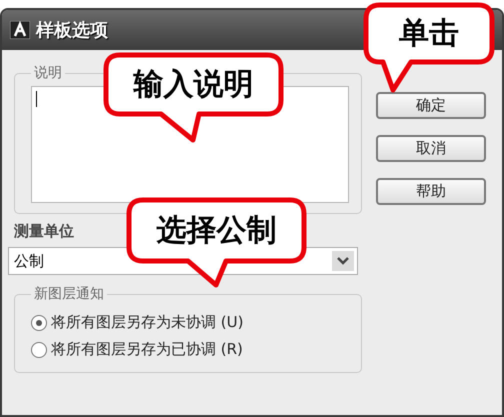 Image resolution: width=504 pixels, height=417 pixels. Describe the element at coordinates (190, 349) in the screenshot. I see `radio-option: 将所有图层另存为已协调 (R)` at that location.